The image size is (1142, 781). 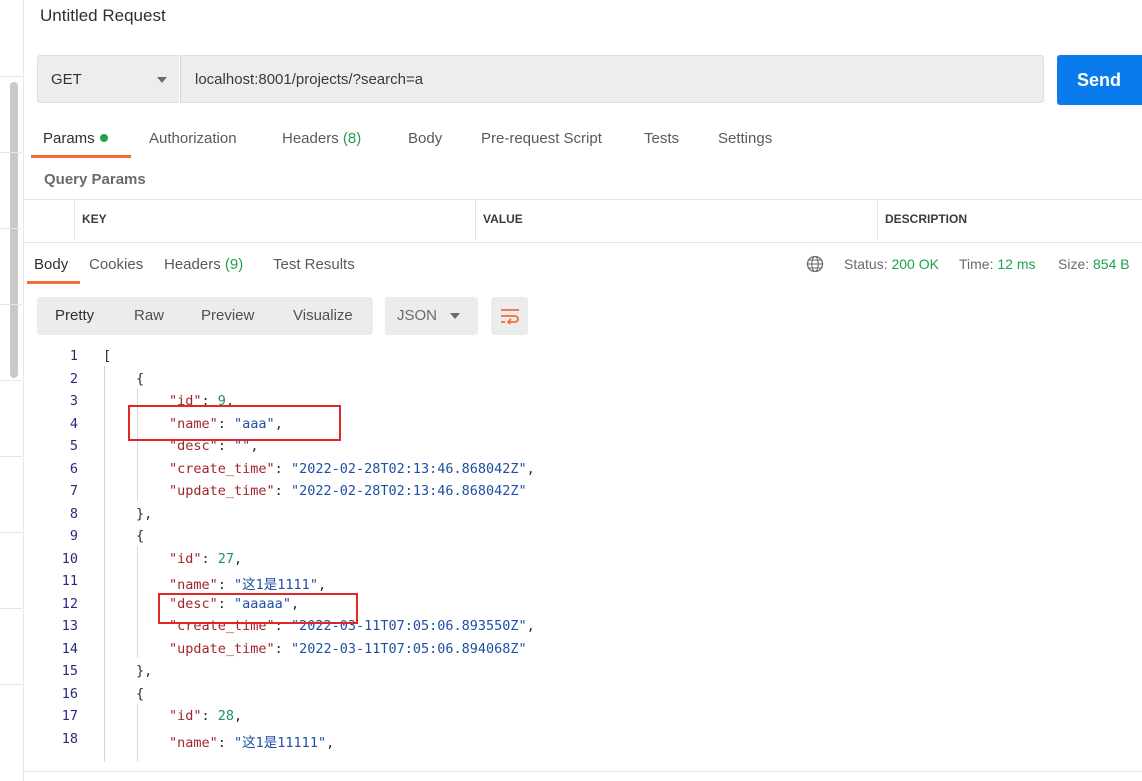 I want to click on time-value: 12 ms, so click(x=1016, y=264).